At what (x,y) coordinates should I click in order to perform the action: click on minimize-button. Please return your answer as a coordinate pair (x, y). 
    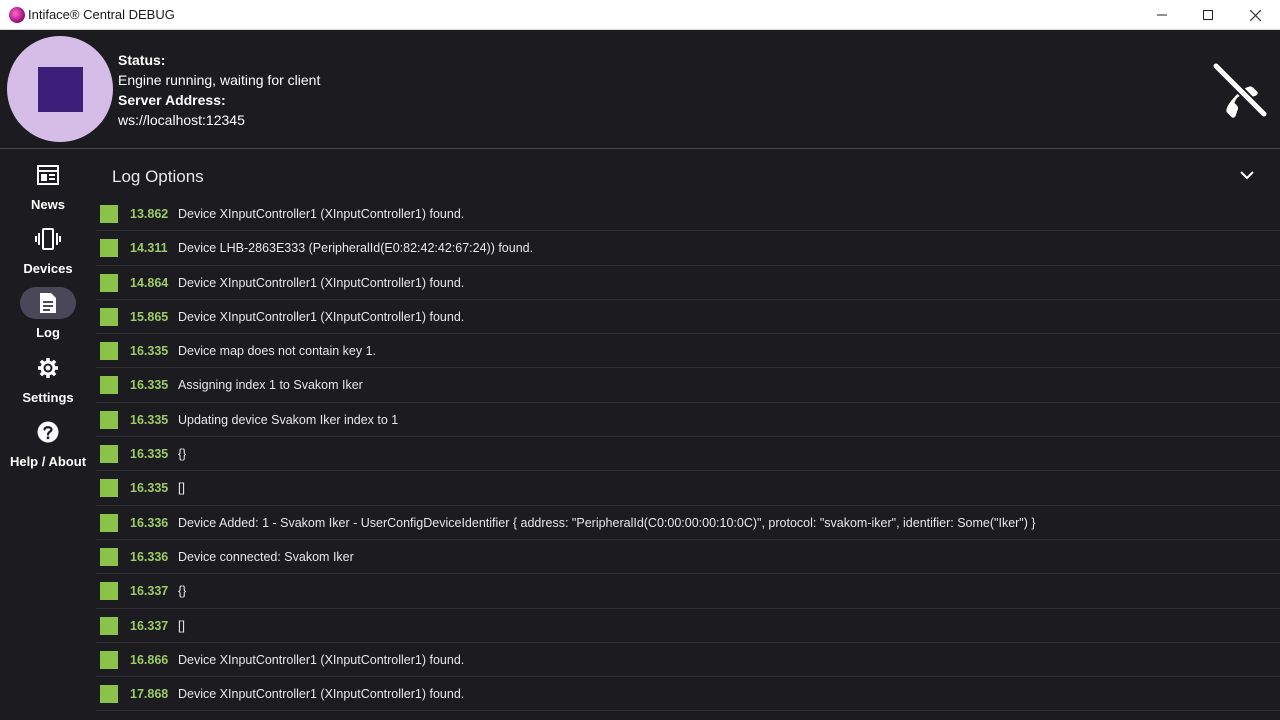
    Looking at the image, I should click on (1162, 15).